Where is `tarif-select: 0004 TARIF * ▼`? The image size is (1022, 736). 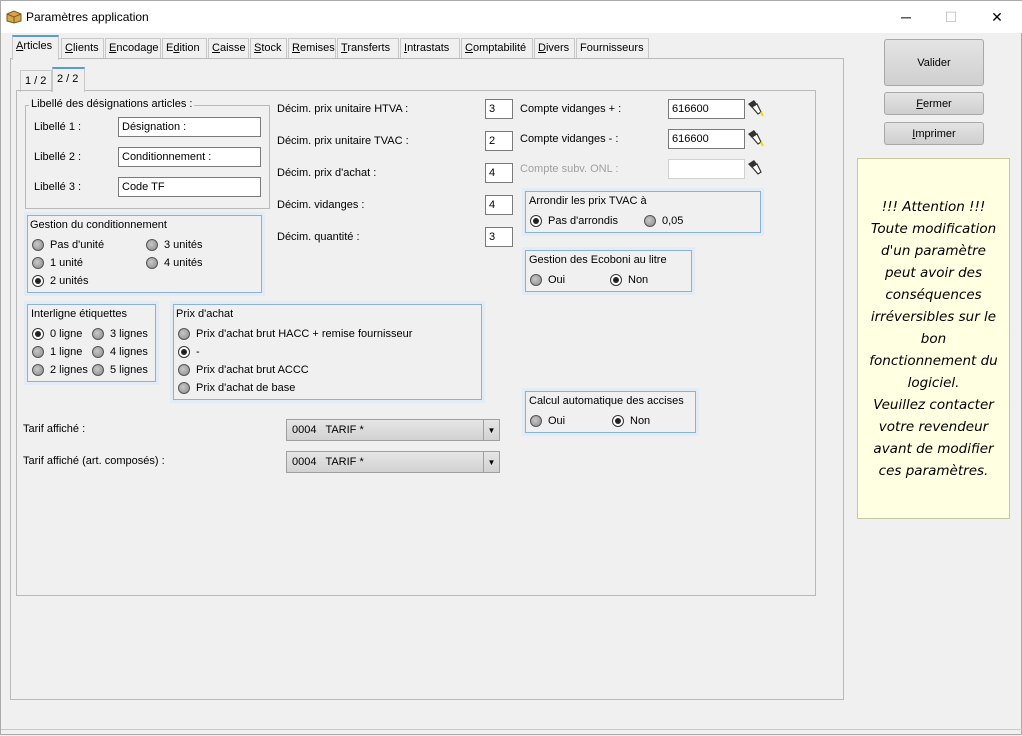 tarif-select: 0004 TARIF * ▼ is located at coordinates (393, 430).